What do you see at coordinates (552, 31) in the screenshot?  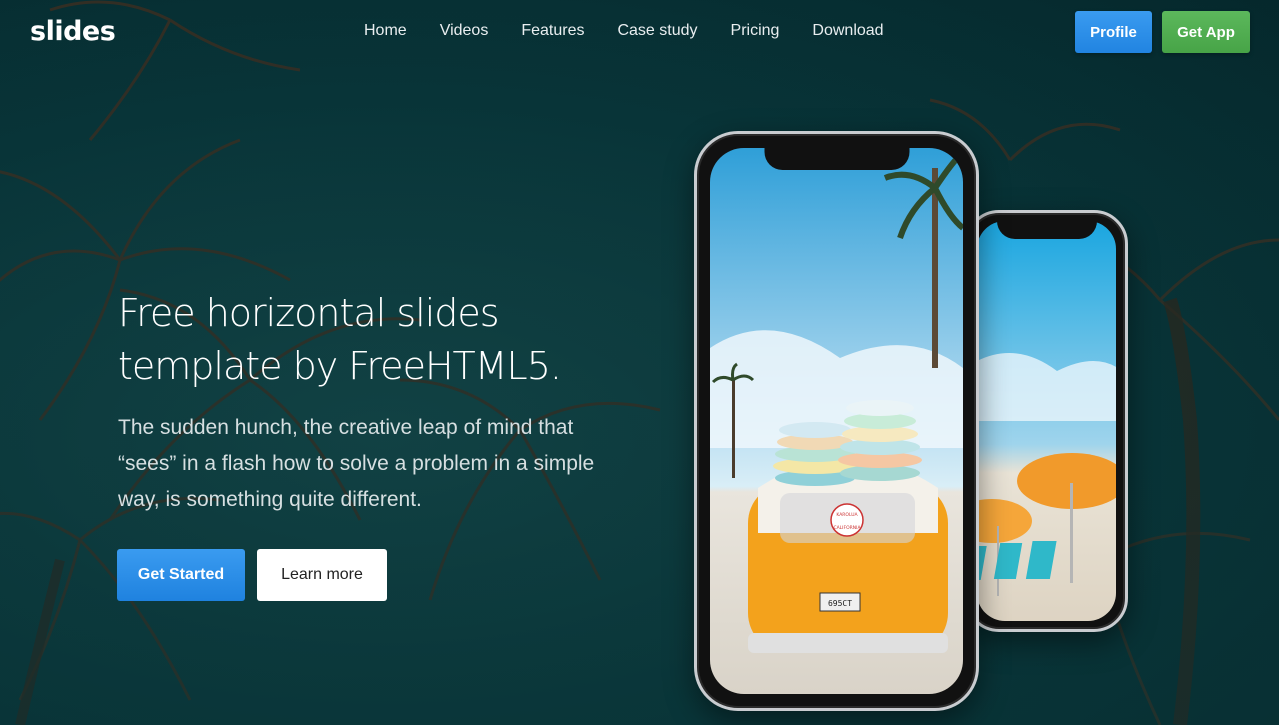 I see `nav-features: Features` at bounding box center [552, 31].